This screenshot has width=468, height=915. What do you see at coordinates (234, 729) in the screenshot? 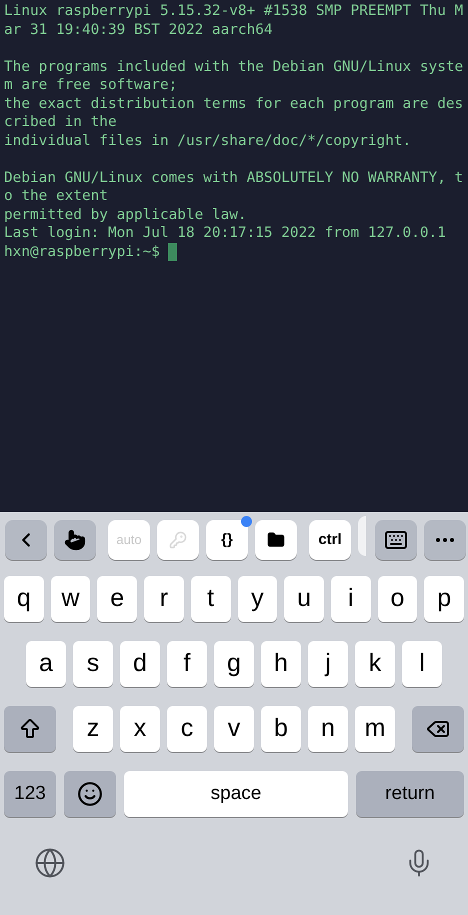
I see `letter-key: v` at bounding box center [234, 729].